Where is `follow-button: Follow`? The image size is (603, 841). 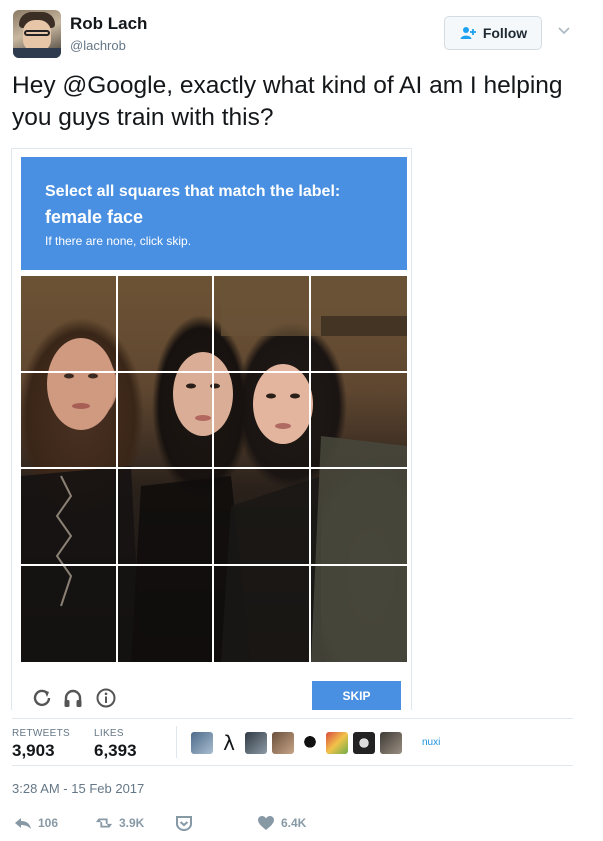 follow-button: Follow is located at coordinates (493, 33).